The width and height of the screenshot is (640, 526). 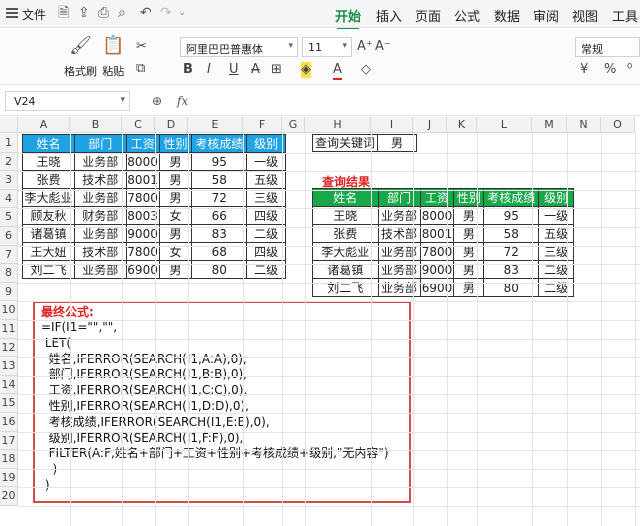 What do you see at coordinates (12, 13) in the screenshot?
I see `menu-icon` at bounding box center [12, 13].